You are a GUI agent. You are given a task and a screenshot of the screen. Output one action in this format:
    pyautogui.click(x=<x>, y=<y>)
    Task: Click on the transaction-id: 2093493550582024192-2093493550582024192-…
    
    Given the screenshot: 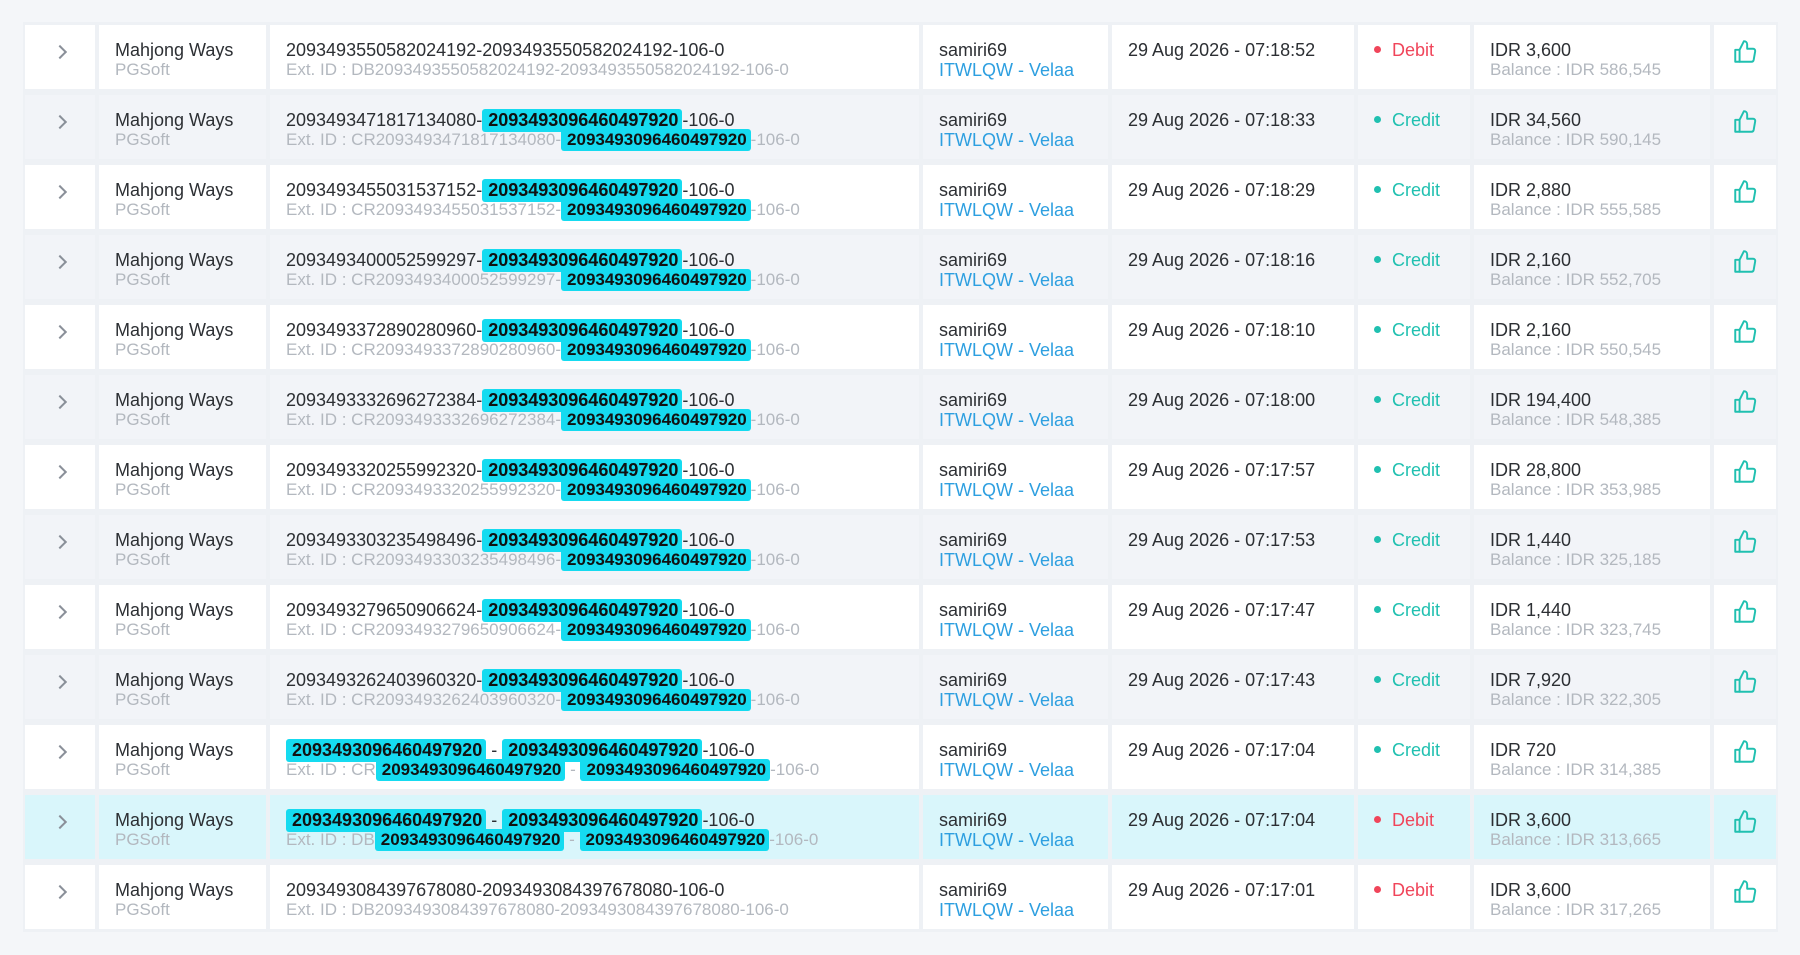 What is the action you would take?
    pyautogui.click(x=602, y=50)
    